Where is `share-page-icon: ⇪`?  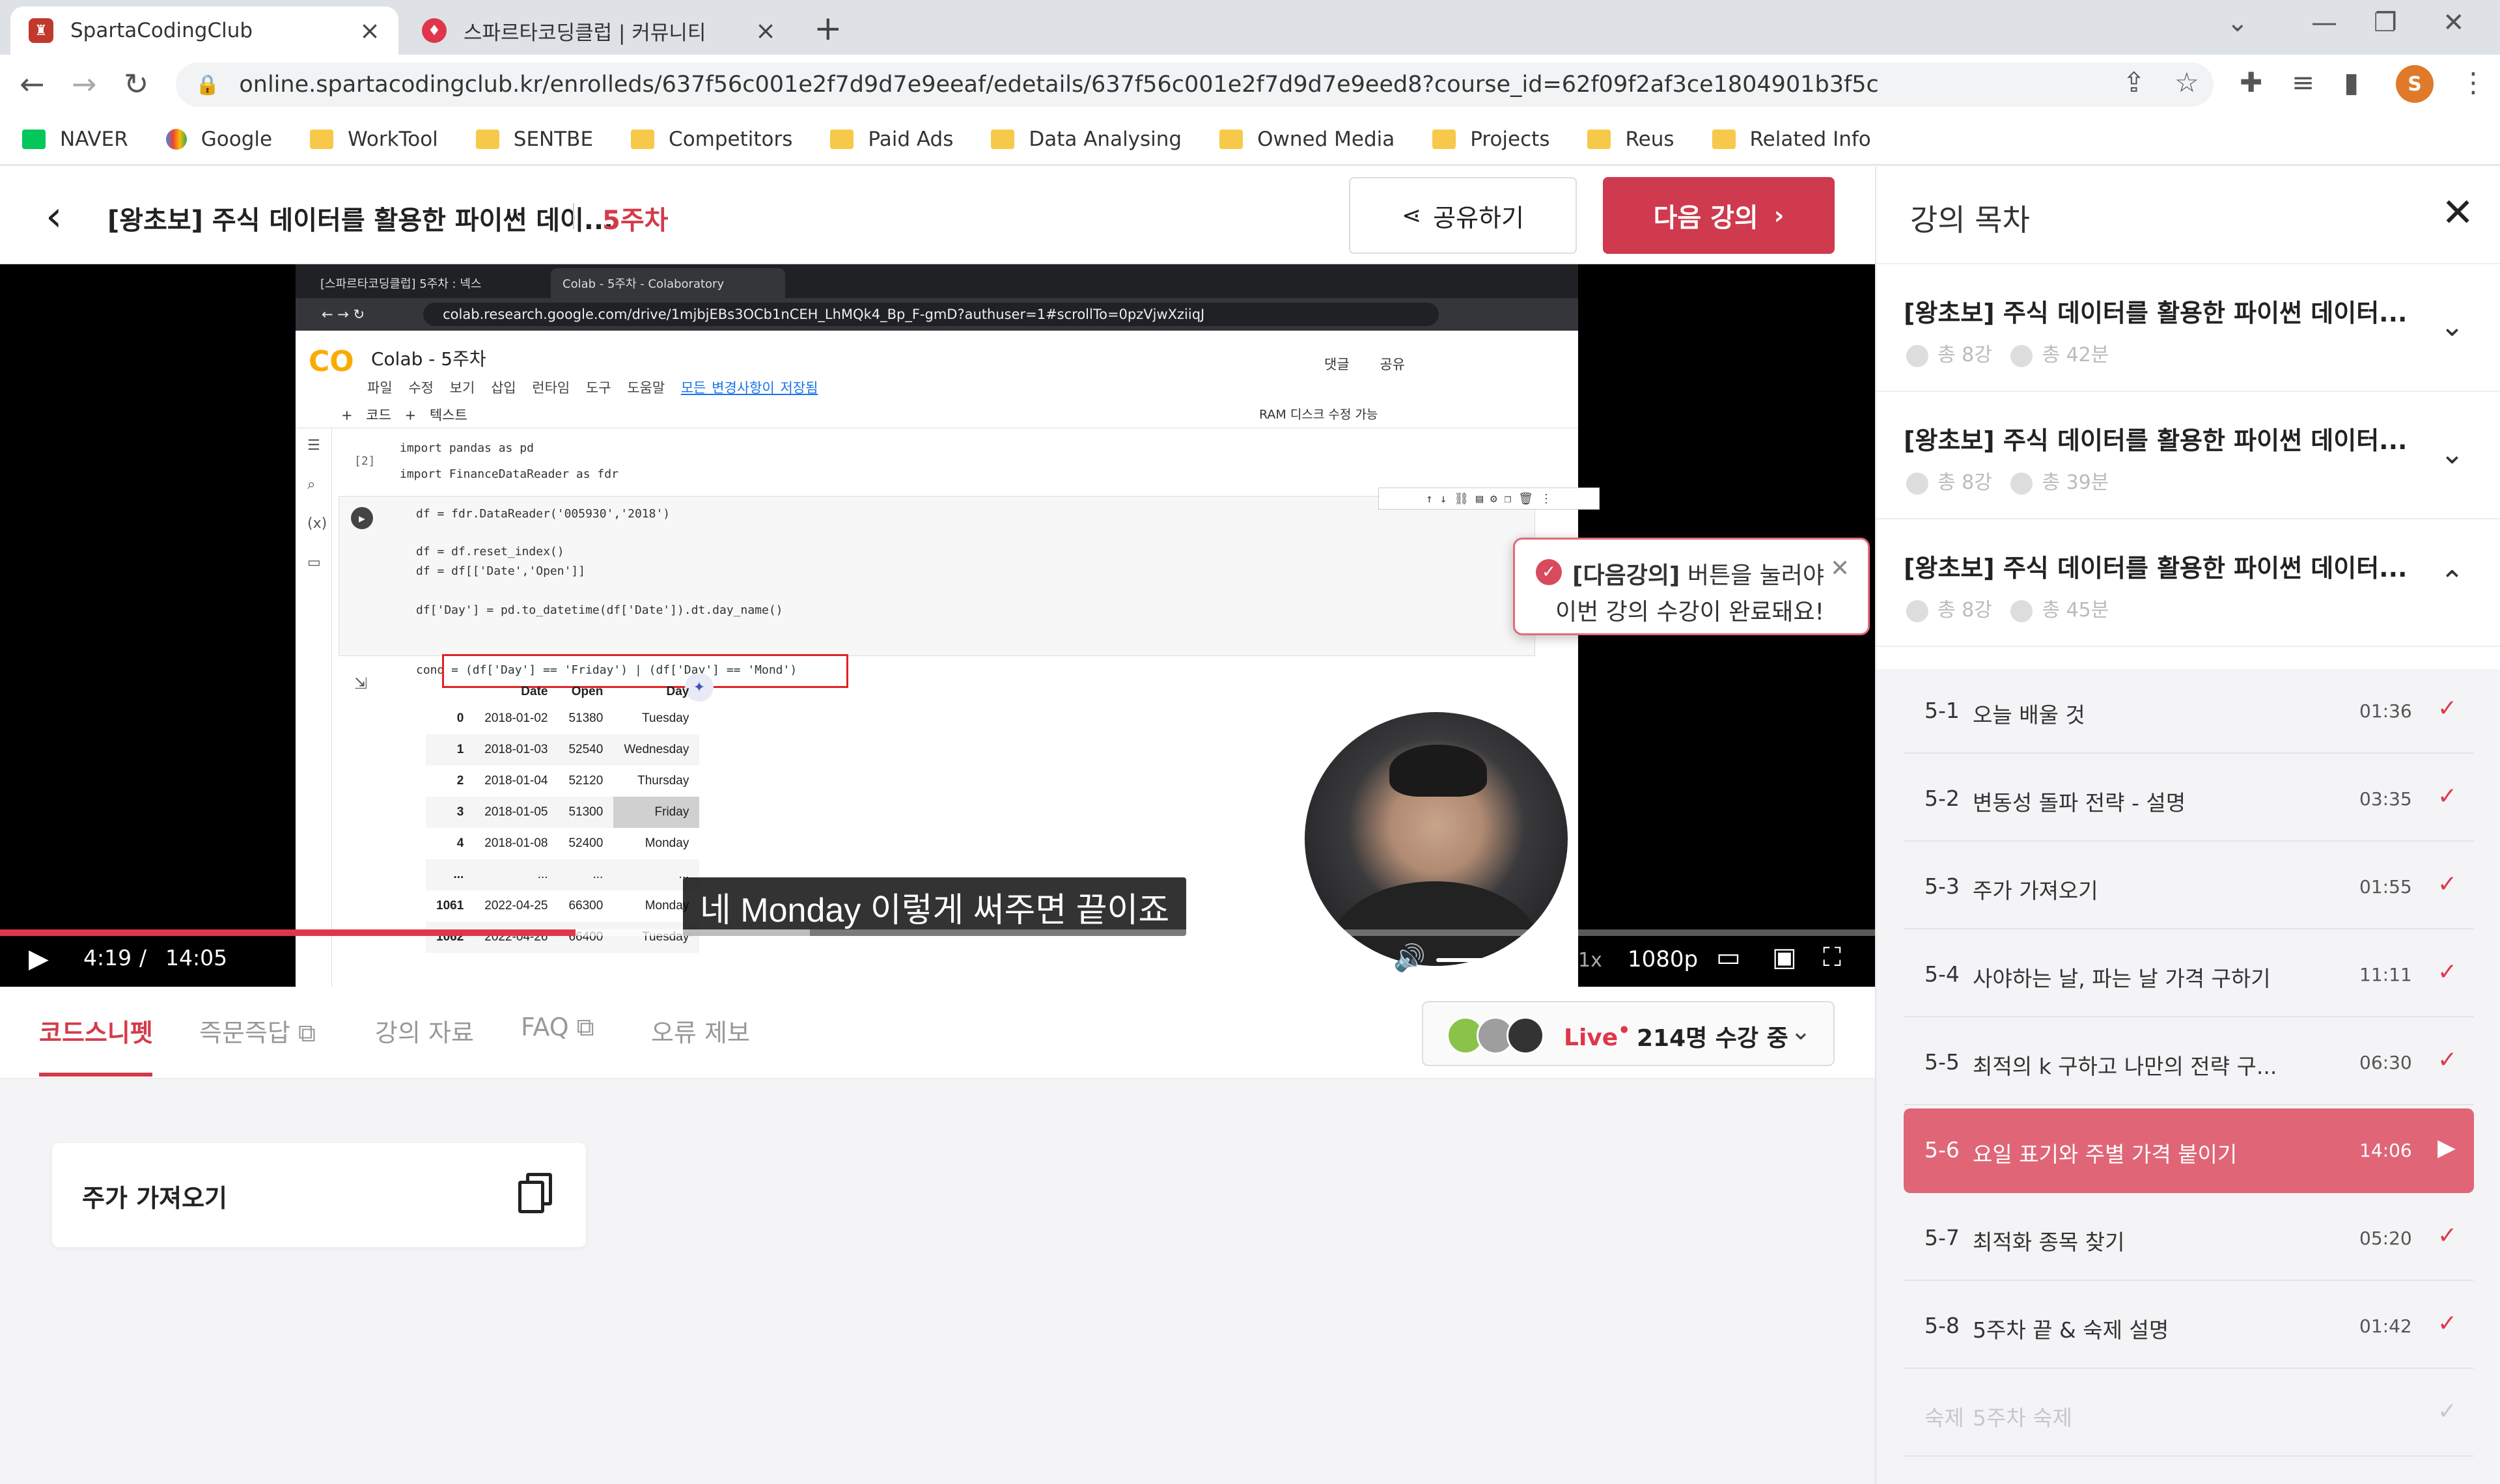 share-page-icon: ⇪ is located at coordinates (2133, 82).